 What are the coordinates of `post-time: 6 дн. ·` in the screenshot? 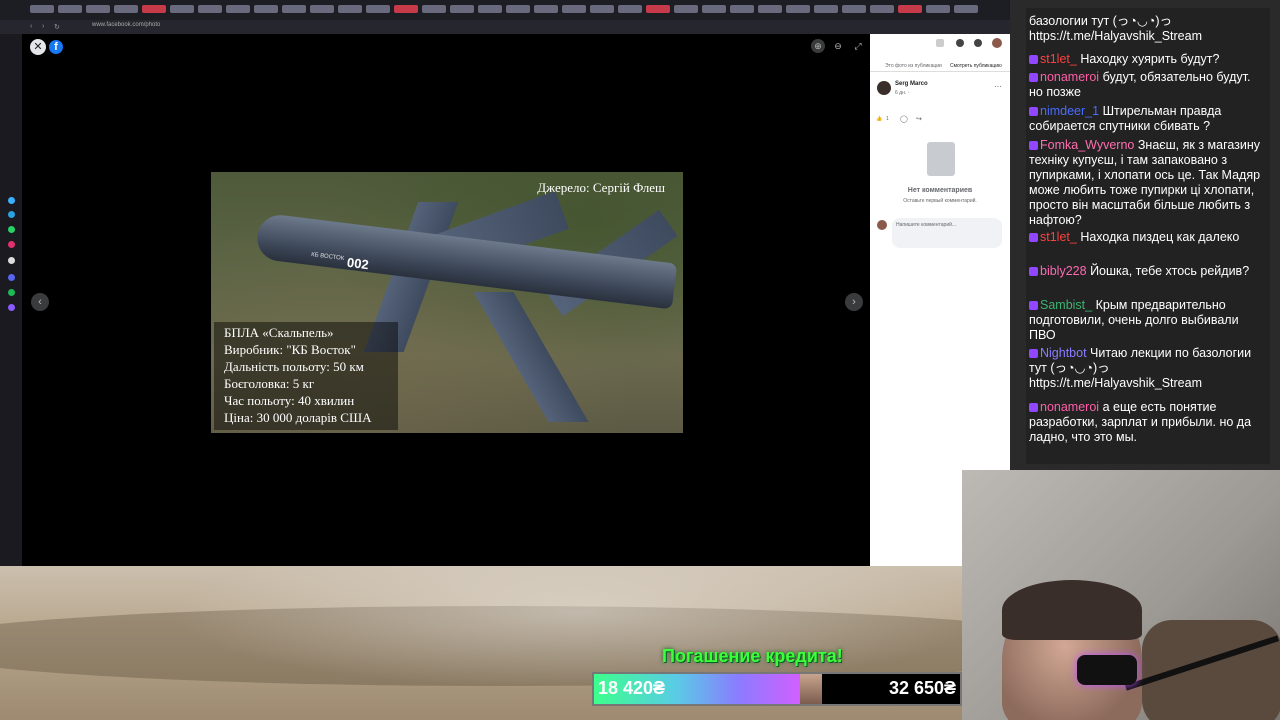 It's located at (902, 93).